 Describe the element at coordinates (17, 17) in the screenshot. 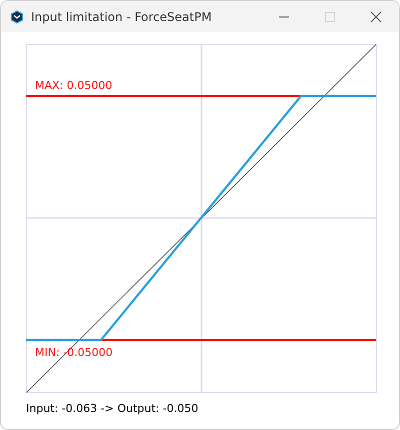

I see `app-icon` at that location.